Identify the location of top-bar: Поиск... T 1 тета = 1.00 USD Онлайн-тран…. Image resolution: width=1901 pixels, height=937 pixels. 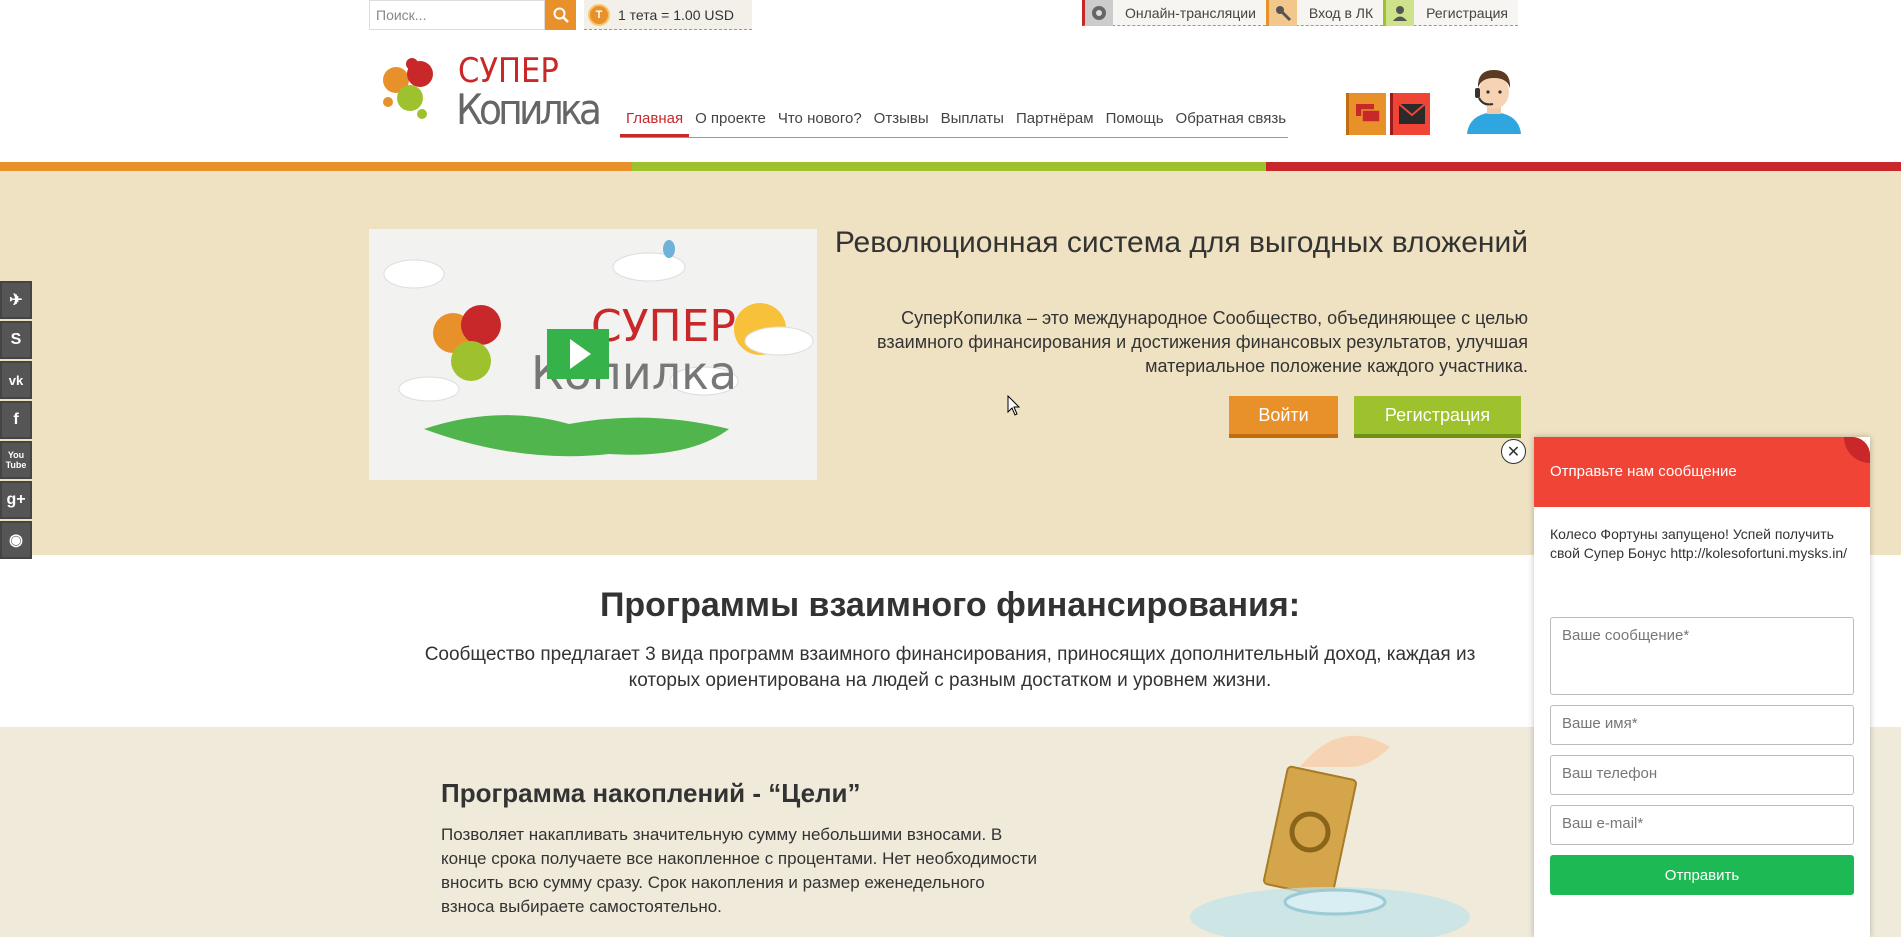
(950, 16).